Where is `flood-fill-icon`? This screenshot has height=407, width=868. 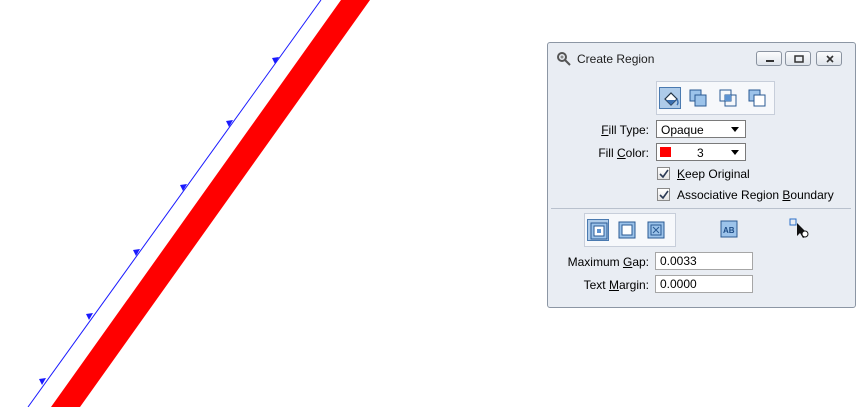
flood-fill-icon is located at coordinates (671, 99).